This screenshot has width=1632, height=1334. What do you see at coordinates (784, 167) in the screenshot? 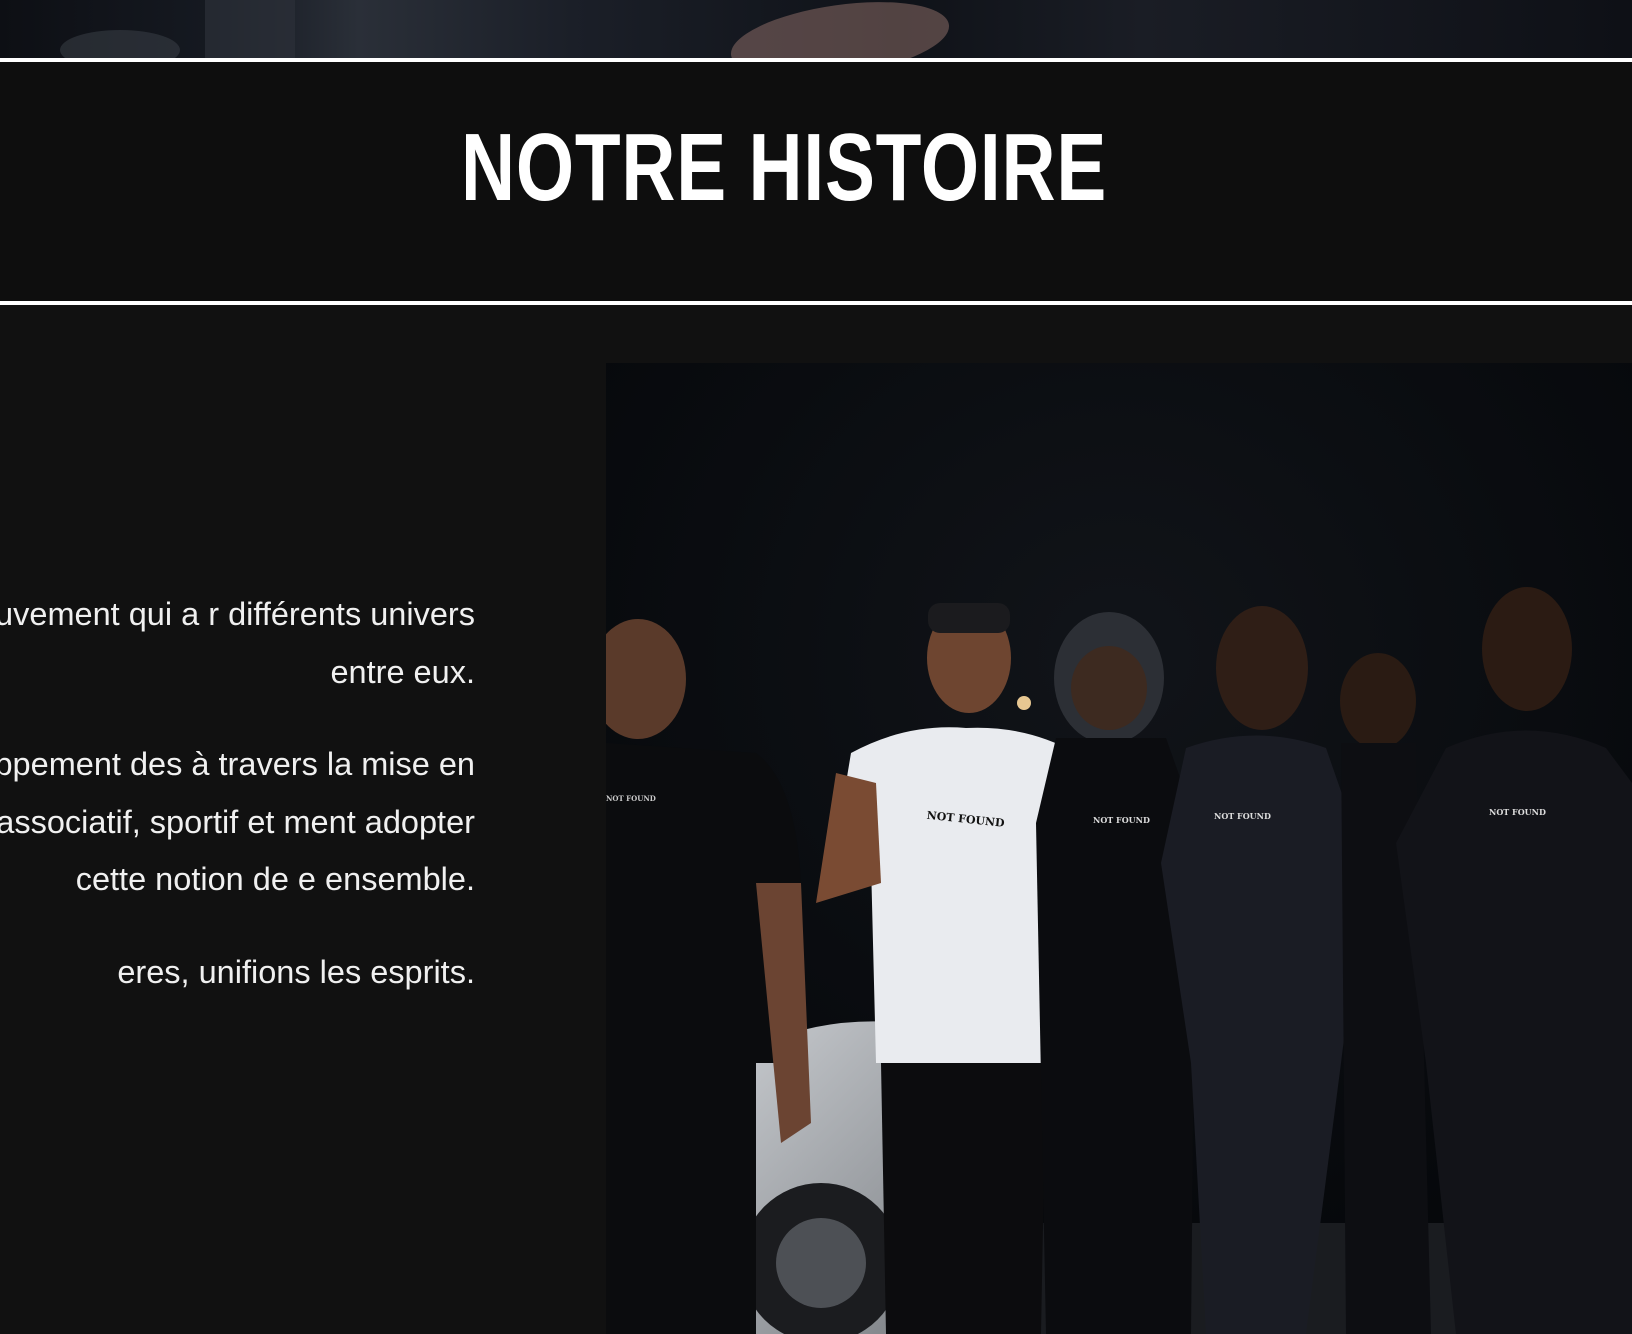
I see `section-title: NOTRE HISTOIRE` at bounding box center [784, 167].